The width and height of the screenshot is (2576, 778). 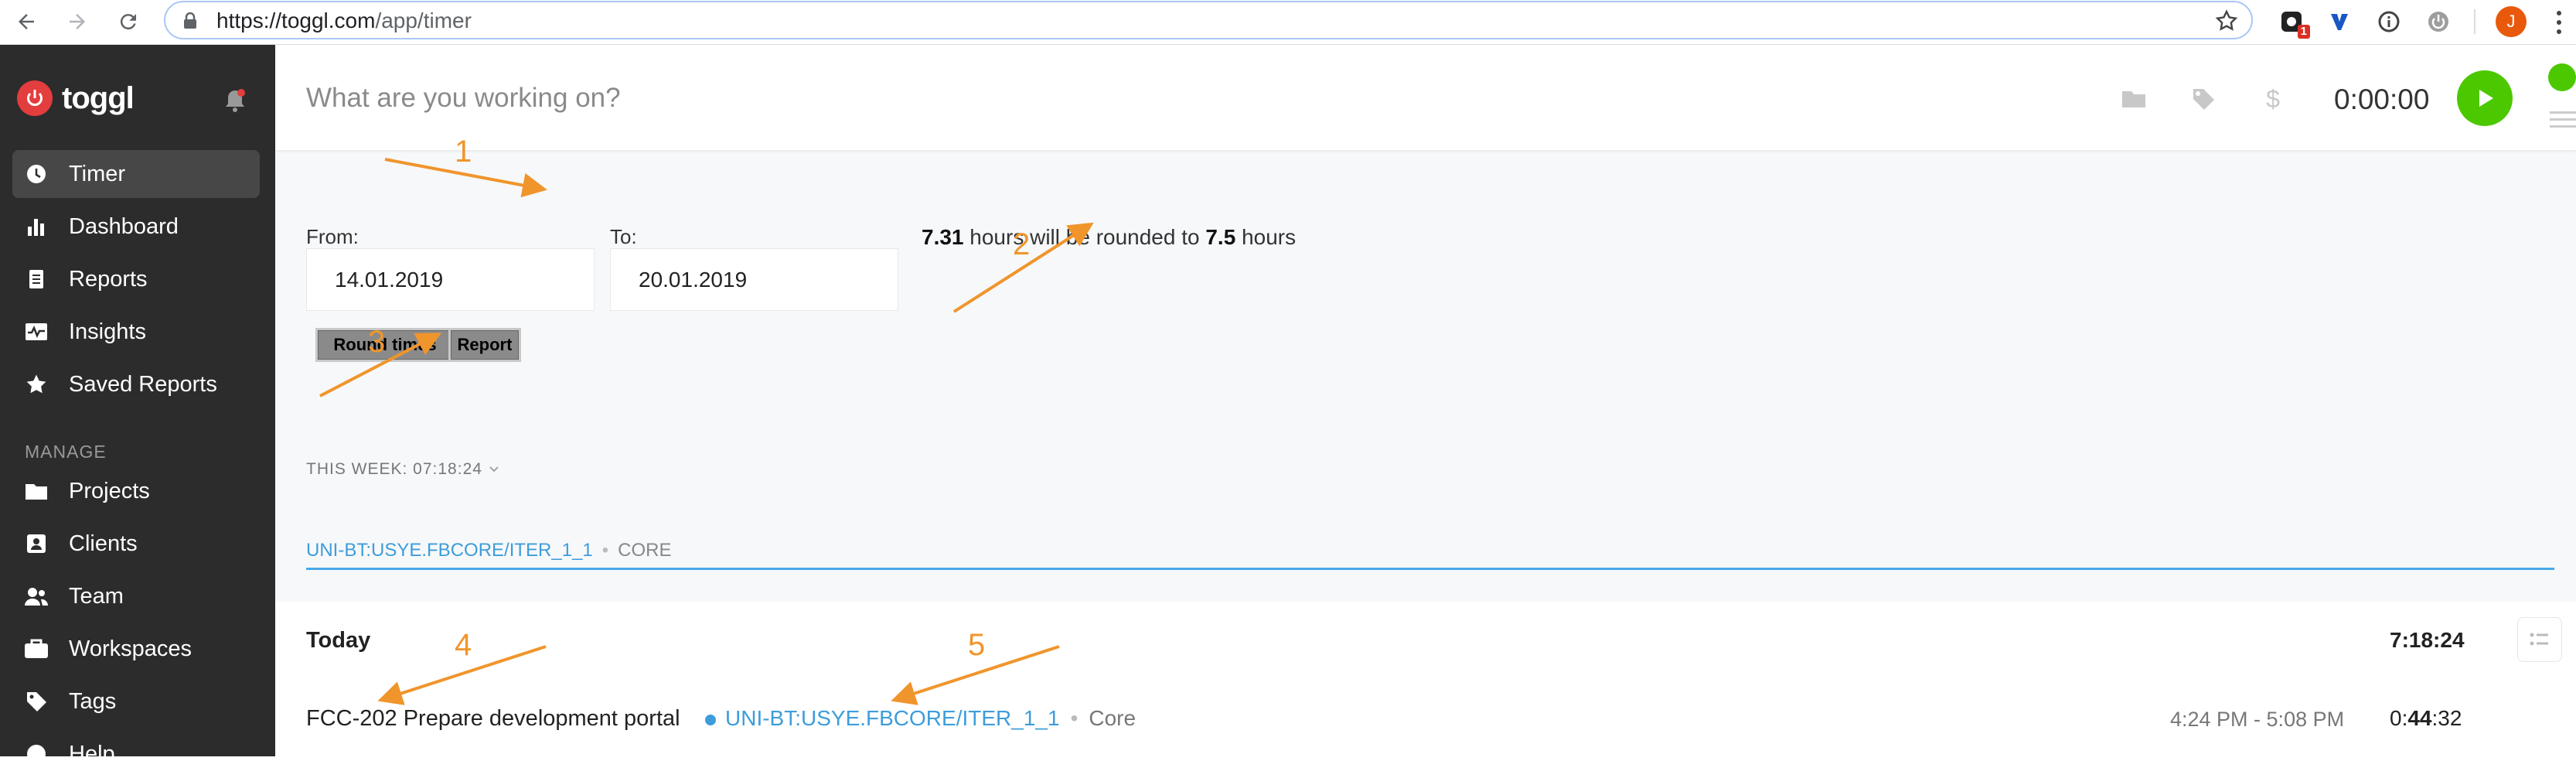 I want to click on back-button, so click(x=26, y=21).